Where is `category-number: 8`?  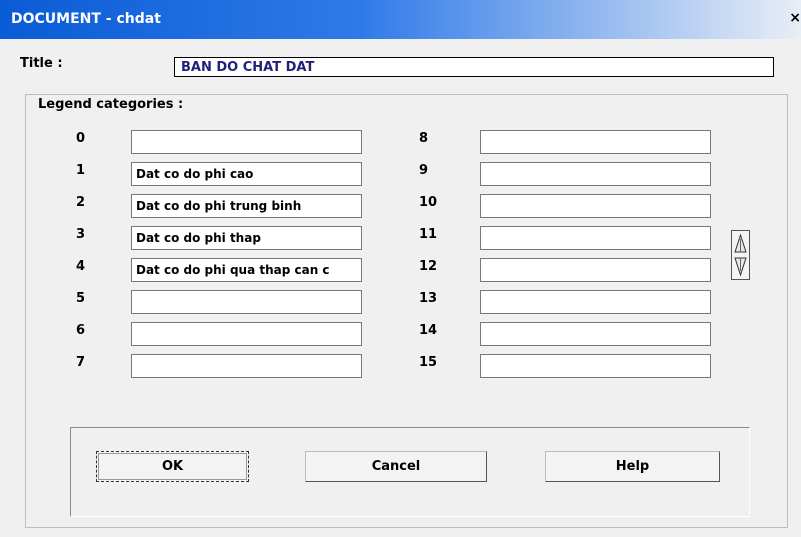 category-number: 8 is located at coordinates (424, 138).